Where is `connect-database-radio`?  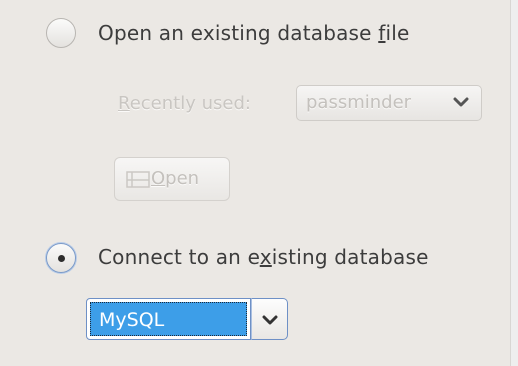
connect-database-radio is located at coordinates (61, 258).